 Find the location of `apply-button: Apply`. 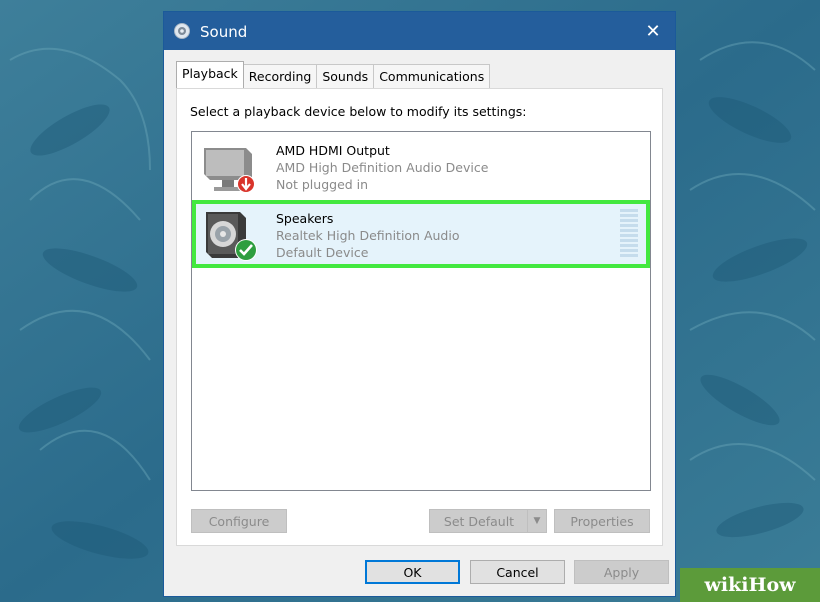

apply-button: Apply is located at coordinates (621, 572).